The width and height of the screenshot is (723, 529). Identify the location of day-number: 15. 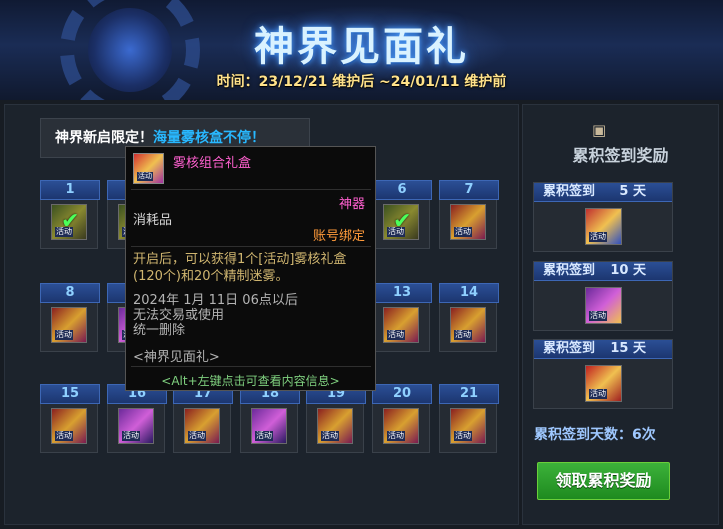
(70, 394).